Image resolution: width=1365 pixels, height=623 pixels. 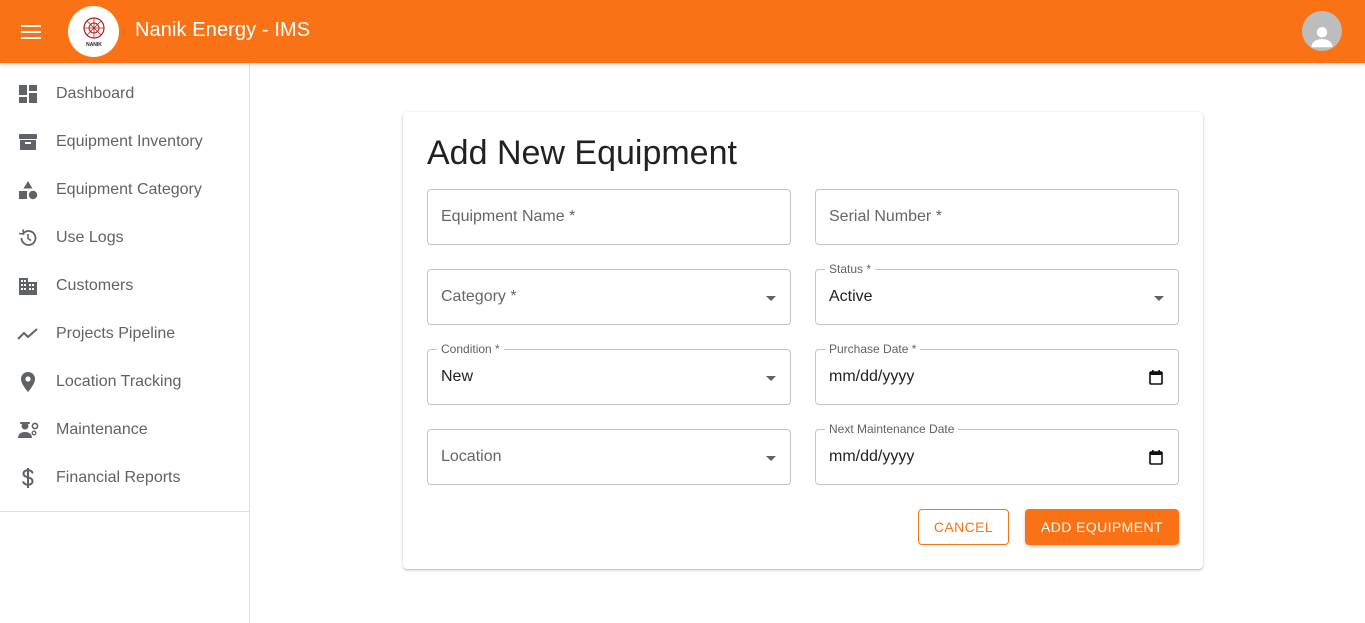 I want to click on sidebar-item-label: Projects Pipeline, so click(x=116, y=333).